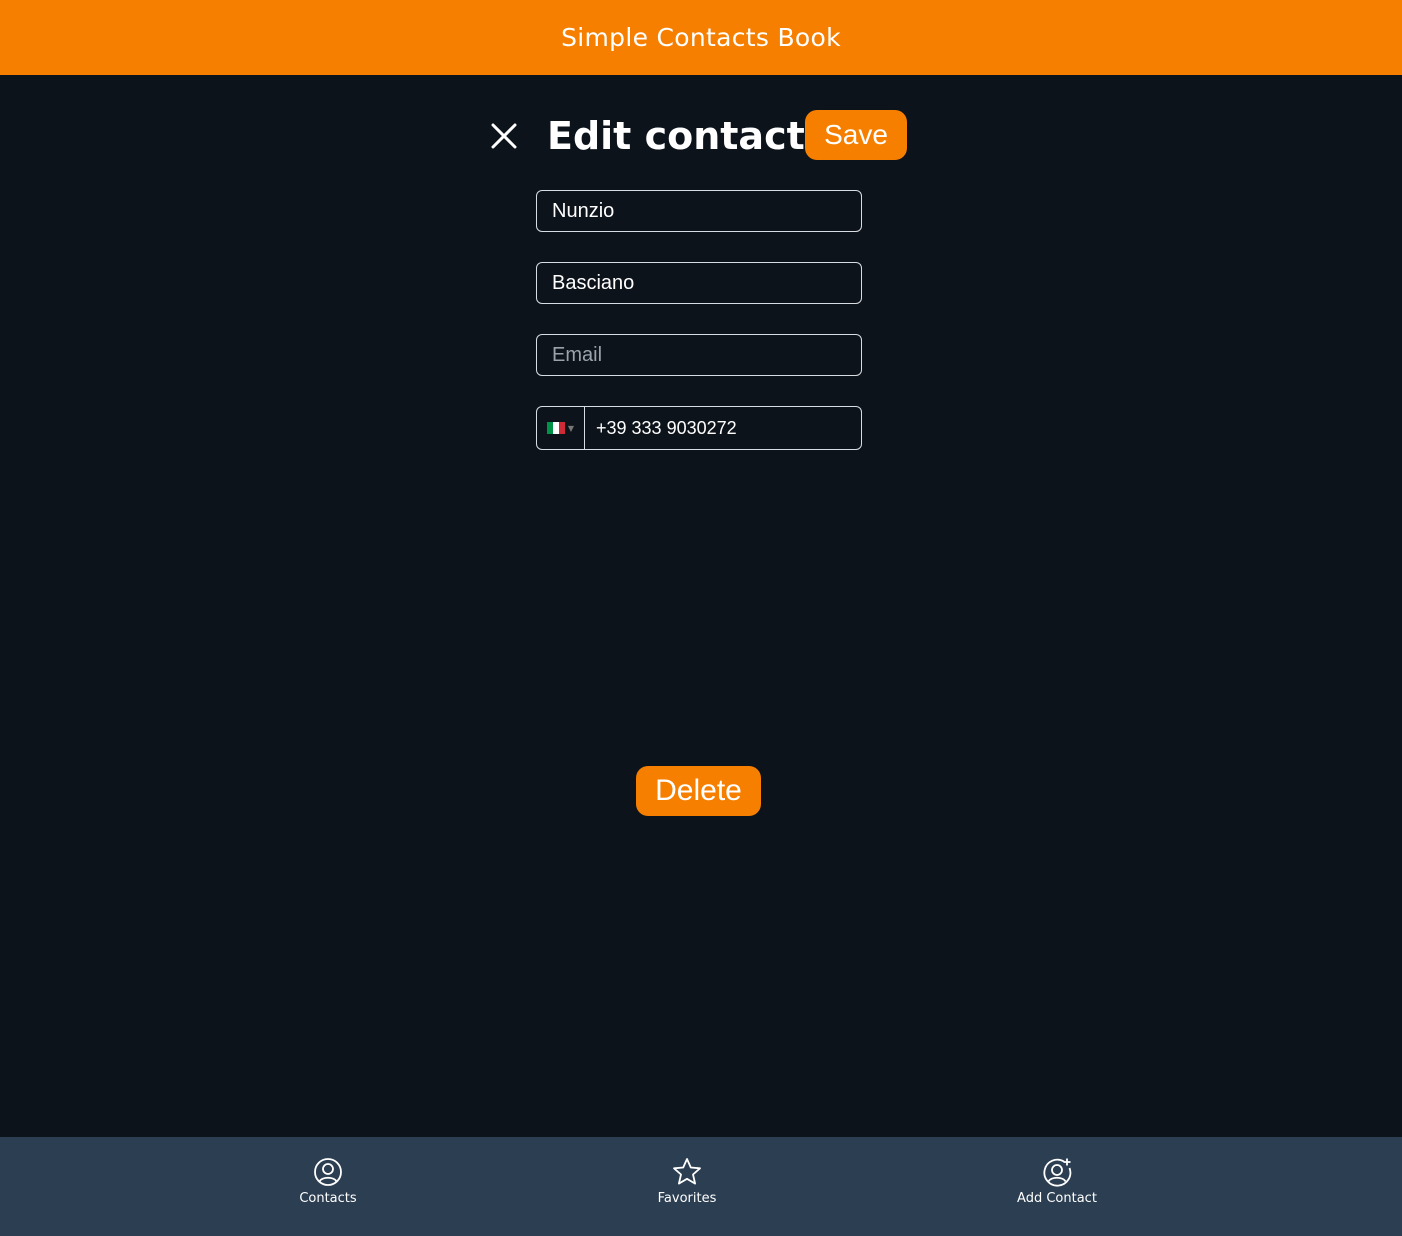 The image size is (1402, 1236). I want to click on country-code-select: ▼, so click(561, 428).